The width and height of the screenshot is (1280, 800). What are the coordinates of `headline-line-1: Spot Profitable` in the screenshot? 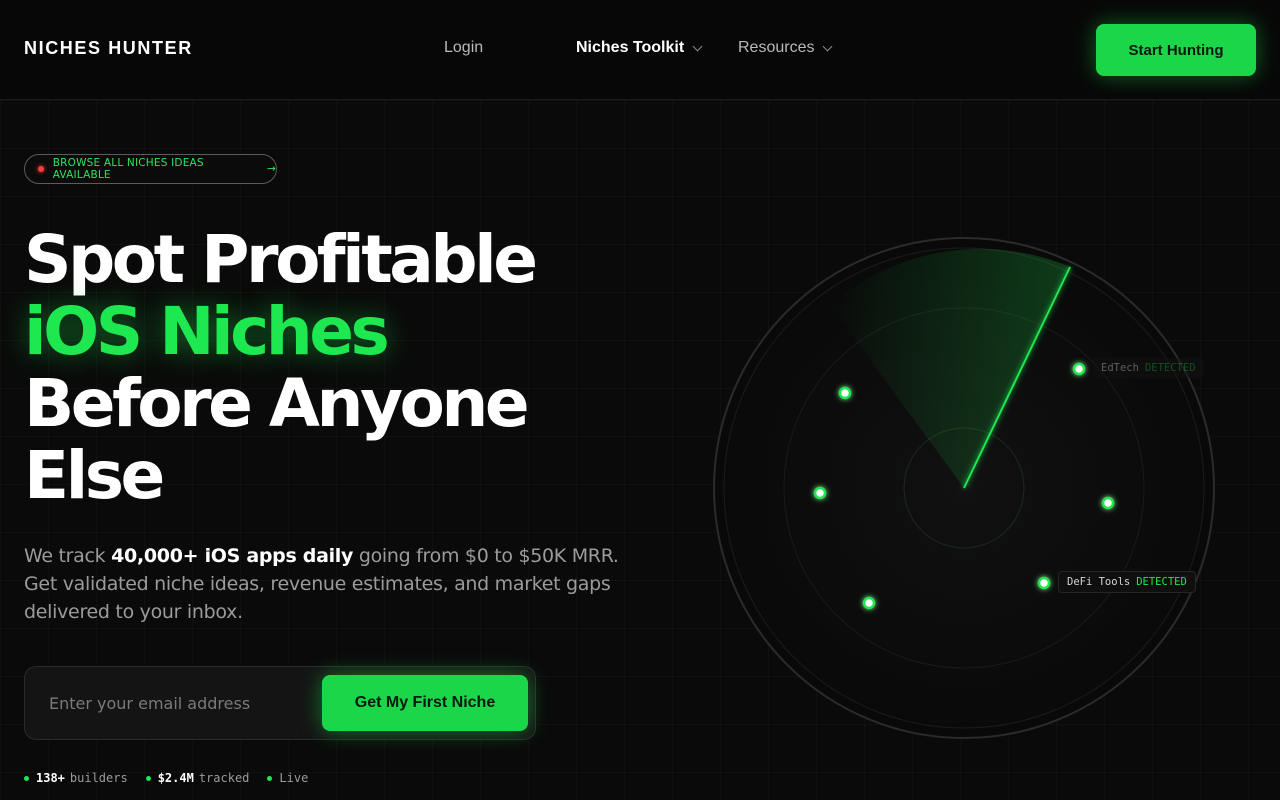 It's located at (281, 259).